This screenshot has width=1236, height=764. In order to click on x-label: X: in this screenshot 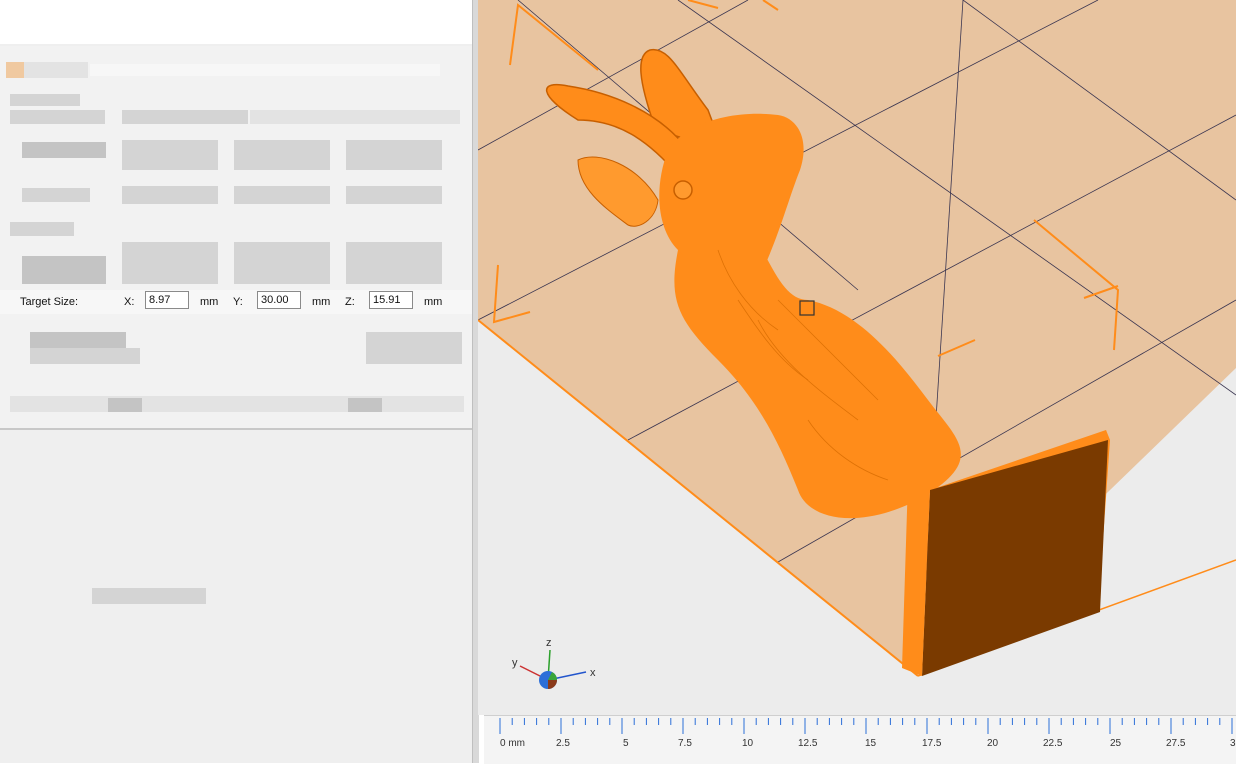, I will do `click(129, 302)`.